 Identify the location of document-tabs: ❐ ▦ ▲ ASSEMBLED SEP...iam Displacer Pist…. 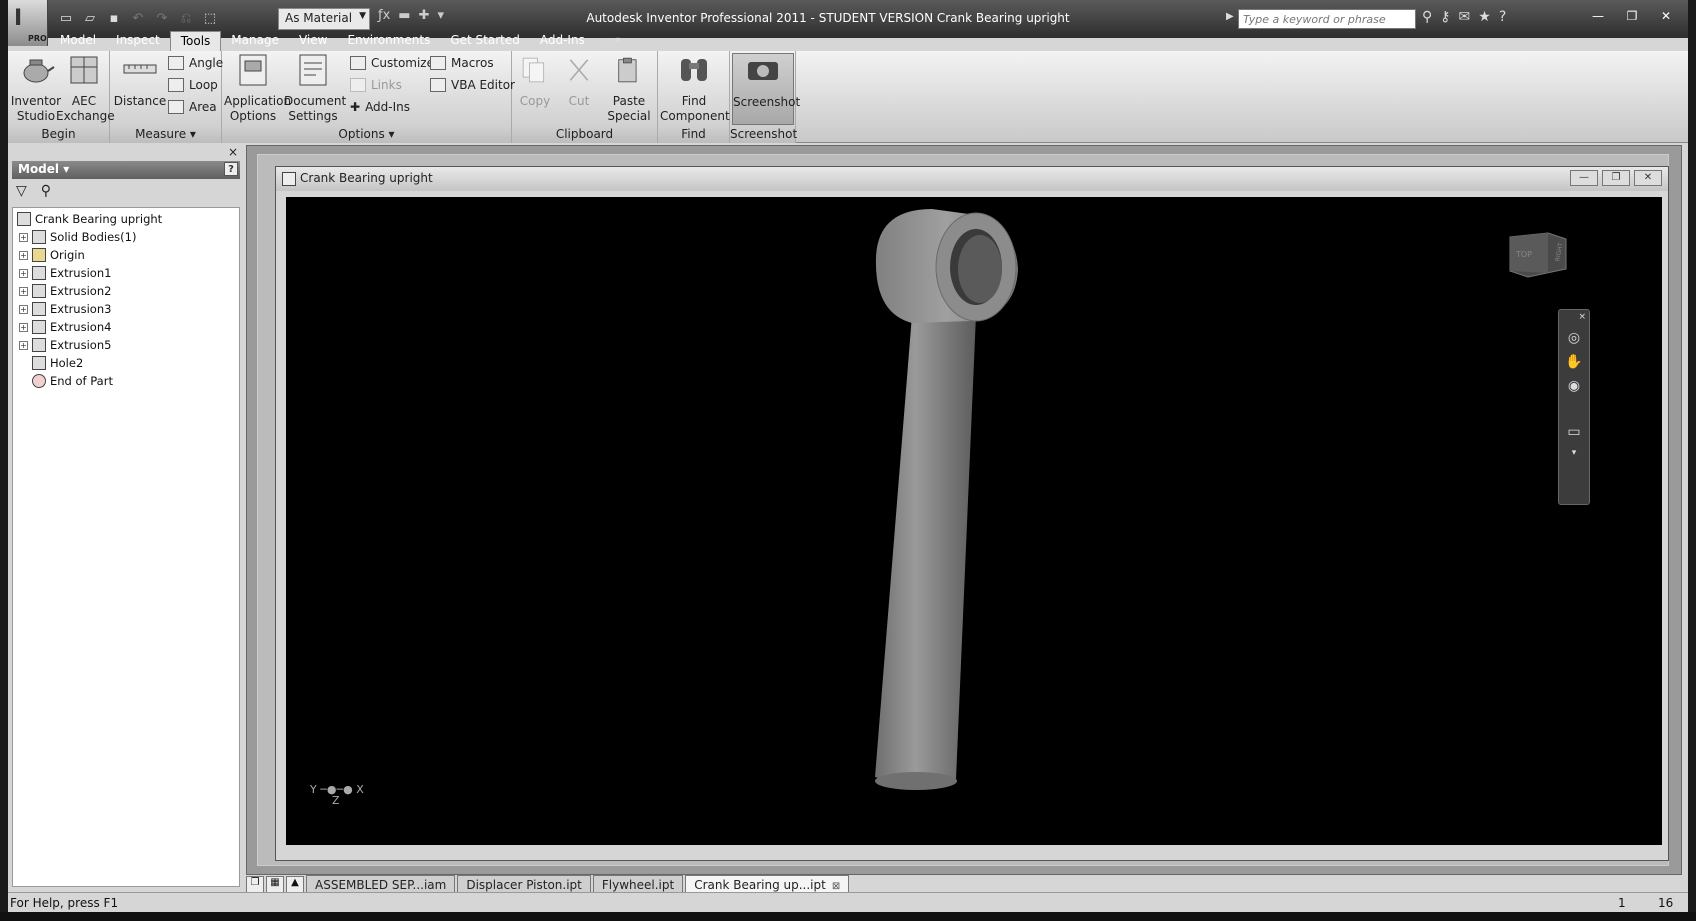
(548, 884).